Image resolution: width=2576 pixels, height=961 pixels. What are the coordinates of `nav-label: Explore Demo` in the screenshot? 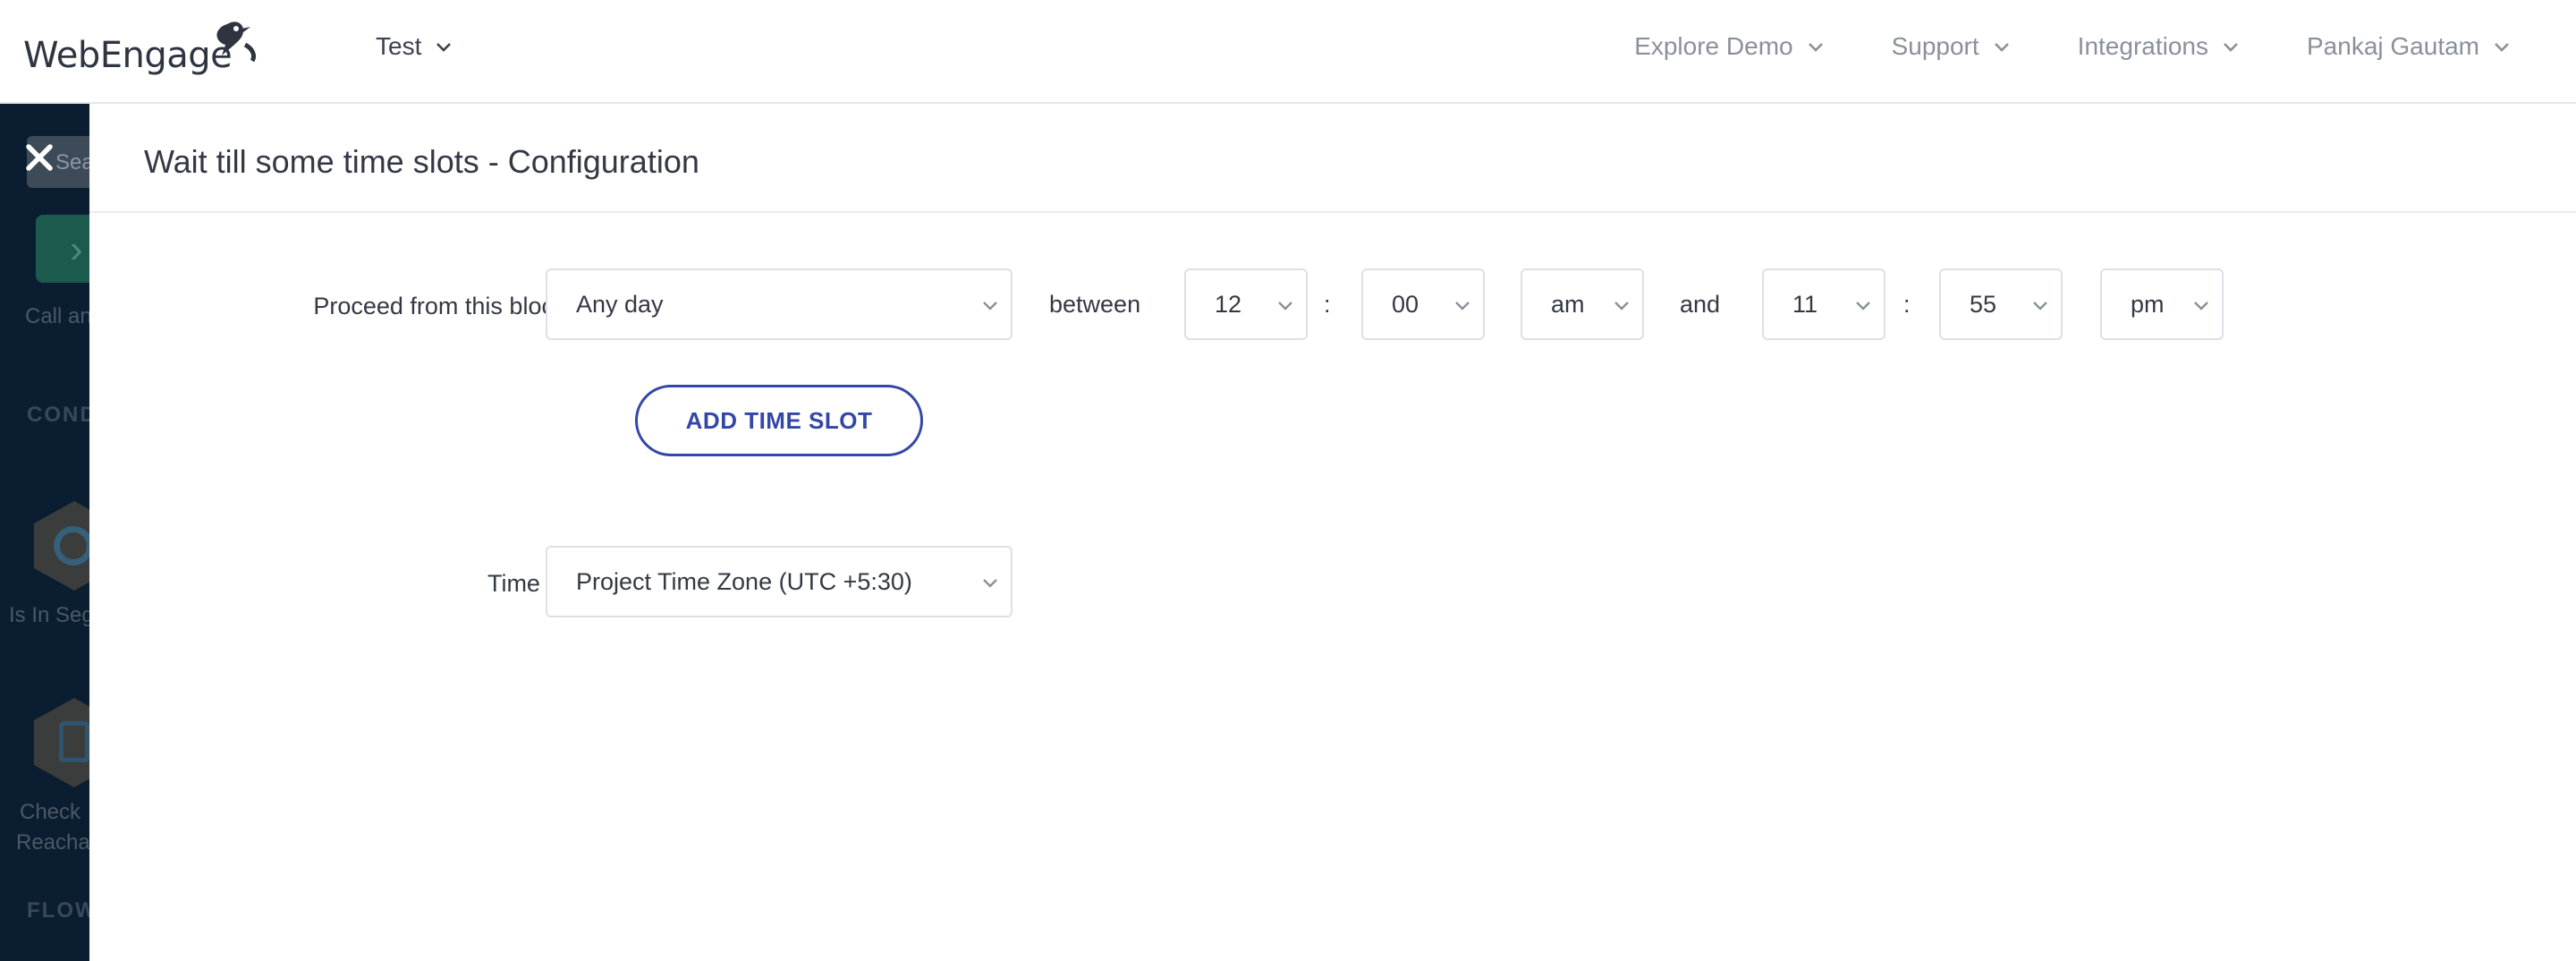 It's located at (1713, 46).